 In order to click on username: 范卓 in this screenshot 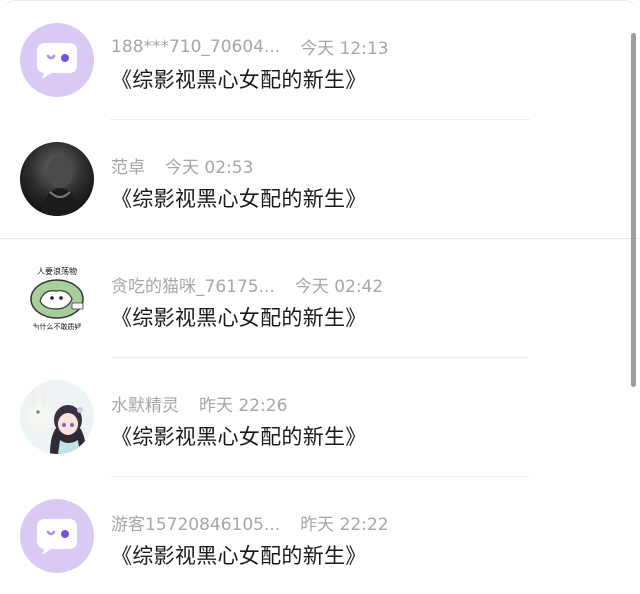, I will do `click(128, 165)`.